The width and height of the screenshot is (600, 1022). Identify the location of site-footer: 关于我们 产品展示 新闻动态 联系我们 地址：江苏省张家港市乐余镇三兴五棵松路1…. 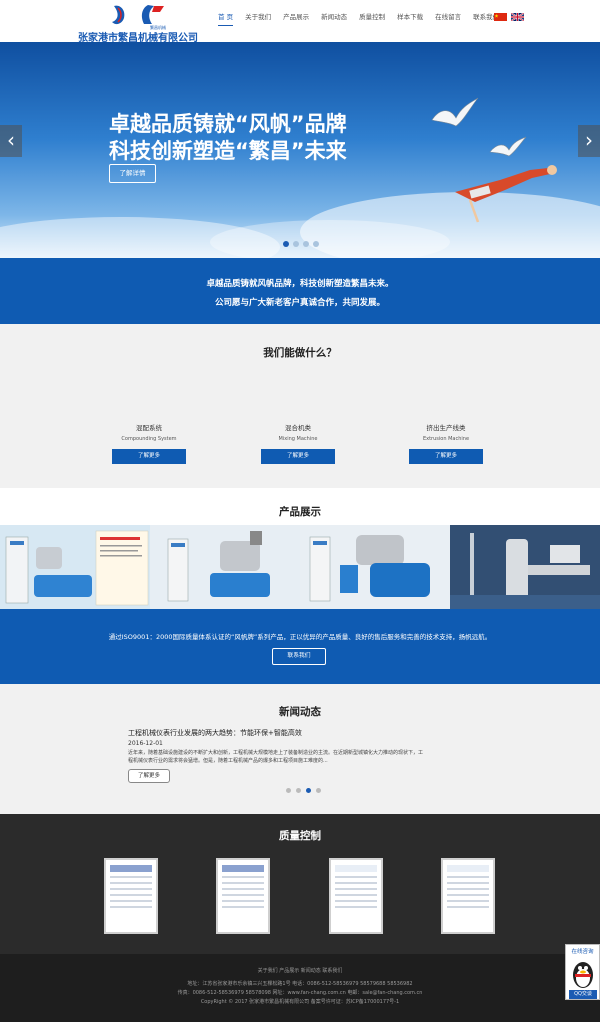
(300, 988).